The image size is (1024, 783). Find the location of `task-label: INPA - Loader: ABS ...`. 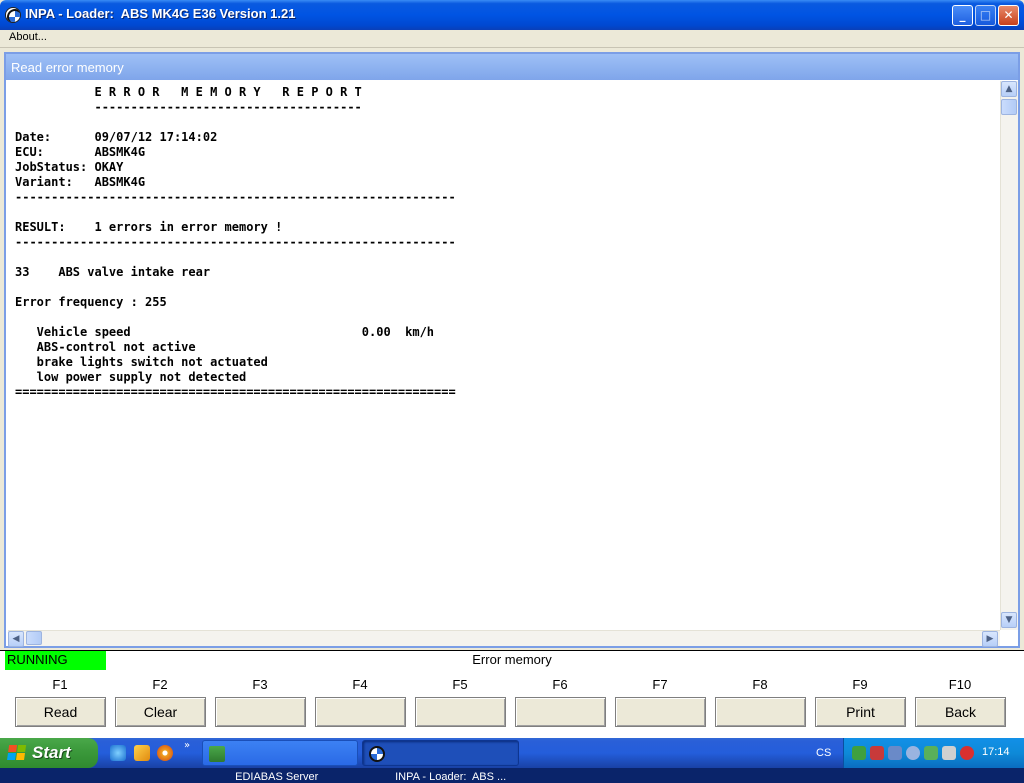

task-label: INPA - Loader: ABS ... is located at coordinates (451, 777).